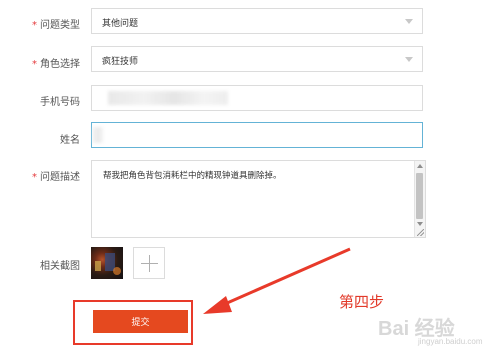 This screenshot has height=359, width=500. I want to click on annotation-arrow-icon, so click(277, 280).